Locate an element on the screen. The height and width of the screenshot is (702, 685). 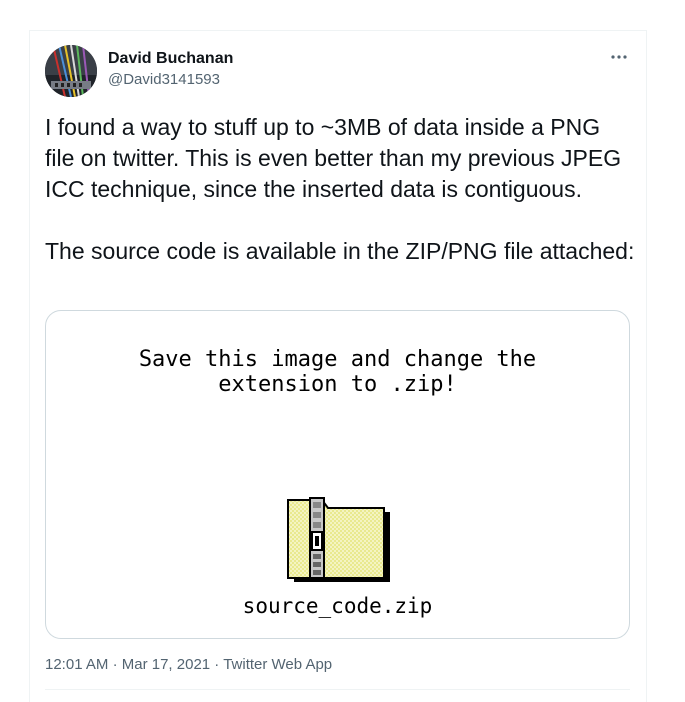
frame-left-border is located at coordinates (29, 366).